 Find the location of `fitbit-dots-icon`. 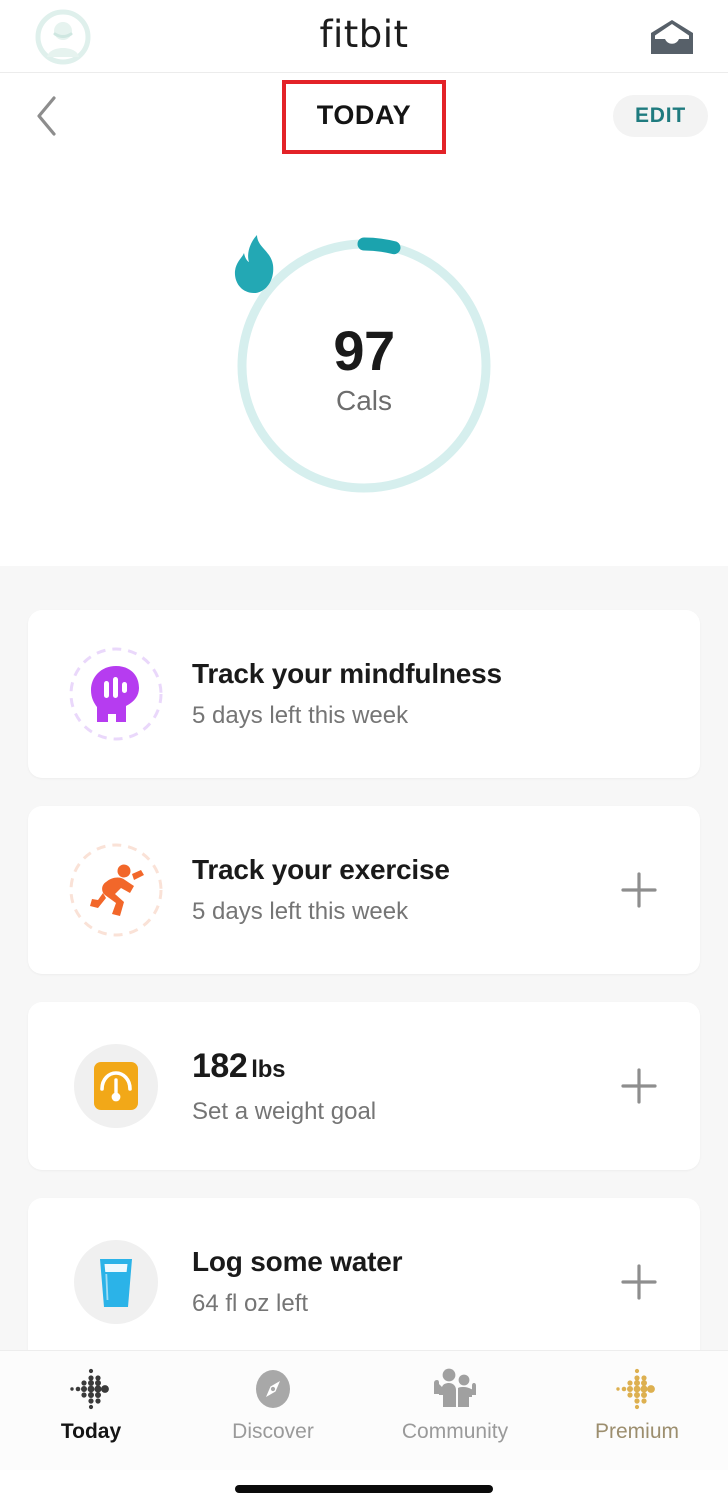

fitbit-dots-icon is located at coordinates (91, 1389).